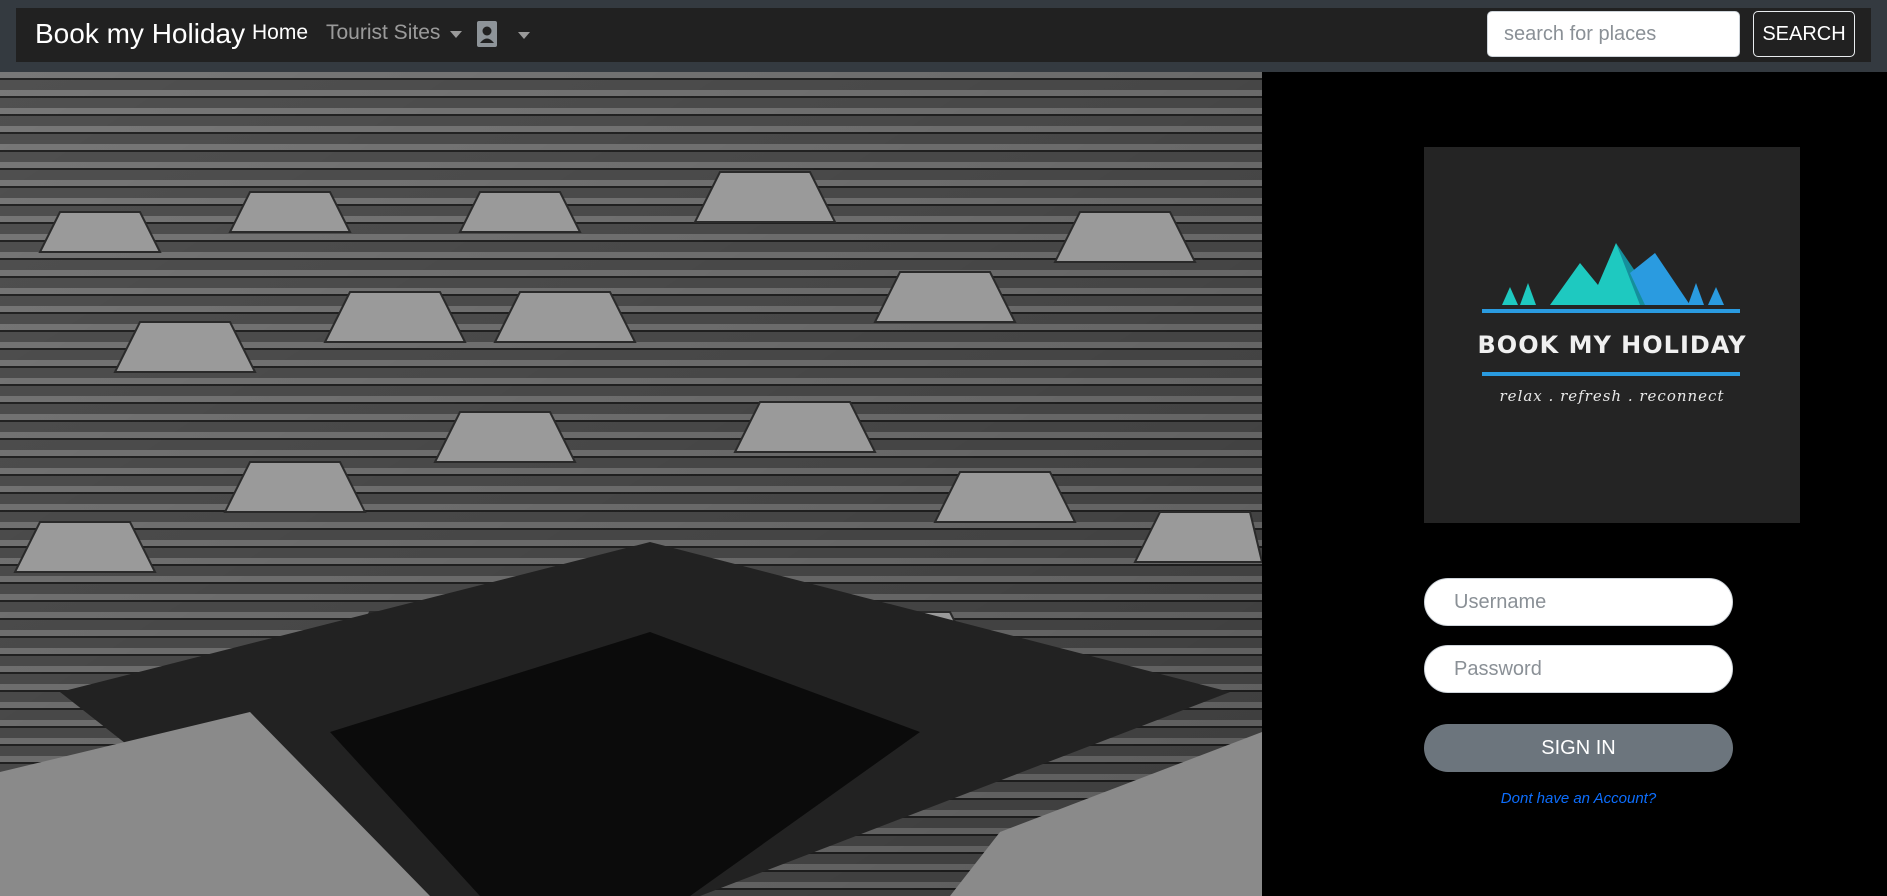 Image resolution: width=1887 pixels, height=896 pixels. Describe the element at coordinates (1612, 396) in the screenshot. I see `logo-tagline: relax . refresh . reconnect` at that location.